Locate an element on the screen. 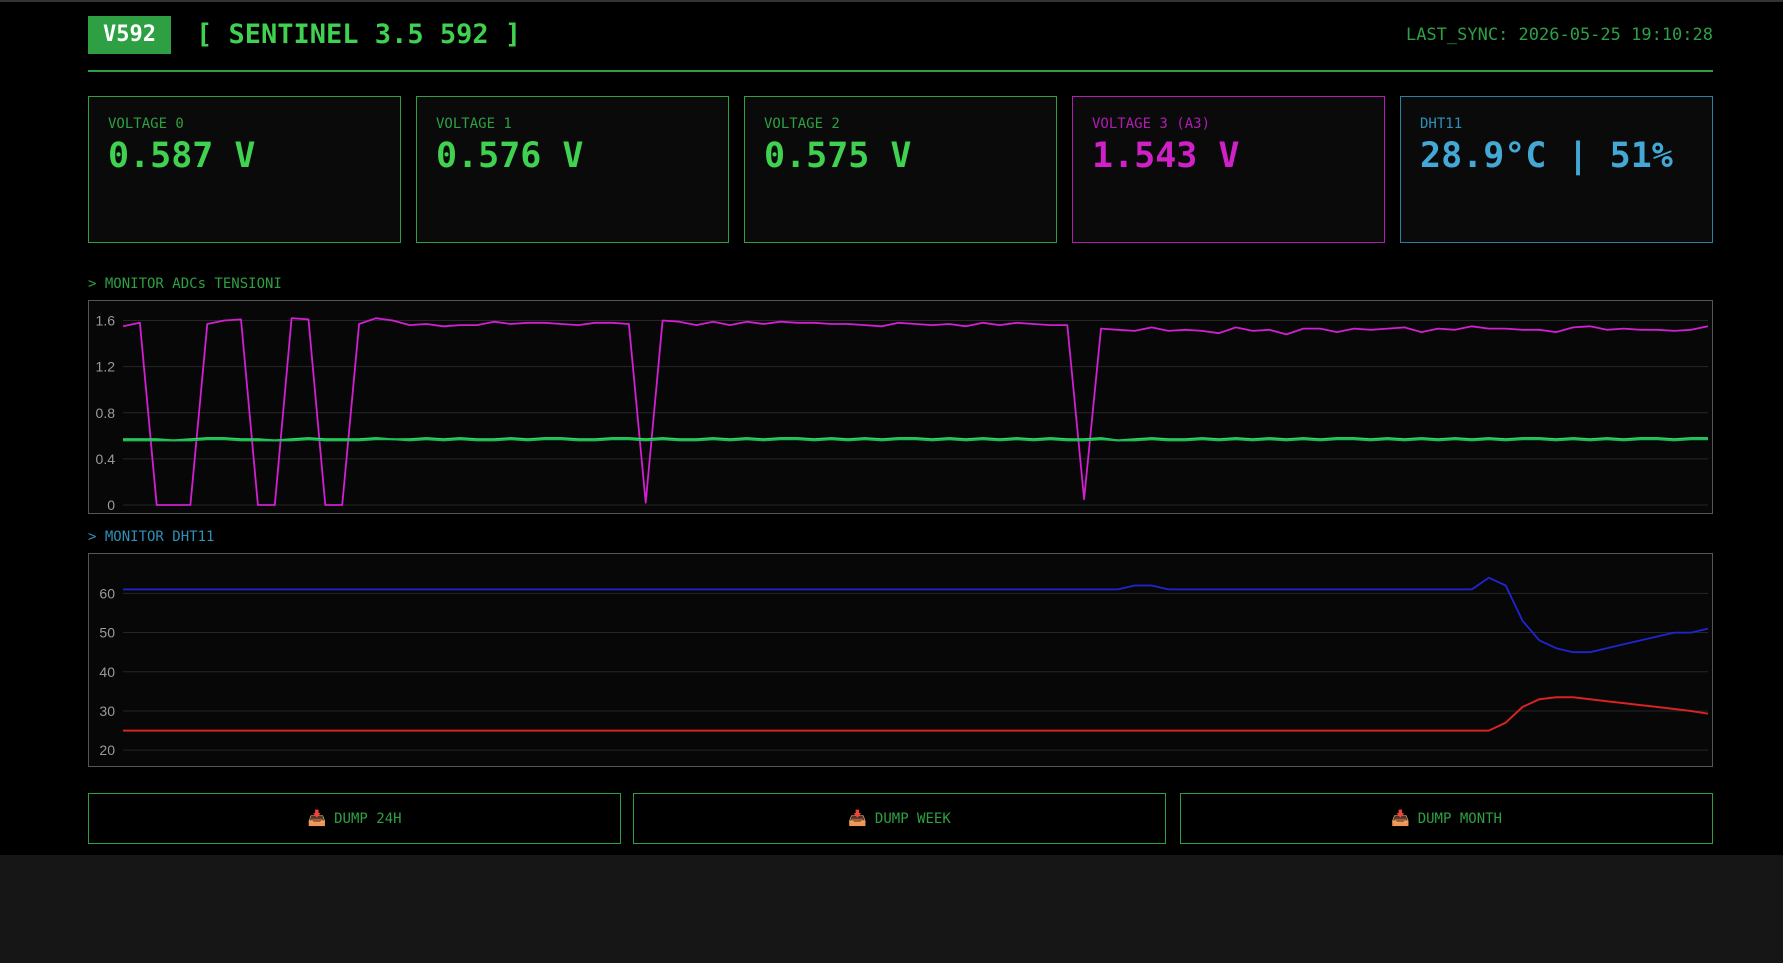 This screenshot has height=963, width=1783. dump-month-button: 📥 DUMP MONTH is located at coordinates (1446, 818).